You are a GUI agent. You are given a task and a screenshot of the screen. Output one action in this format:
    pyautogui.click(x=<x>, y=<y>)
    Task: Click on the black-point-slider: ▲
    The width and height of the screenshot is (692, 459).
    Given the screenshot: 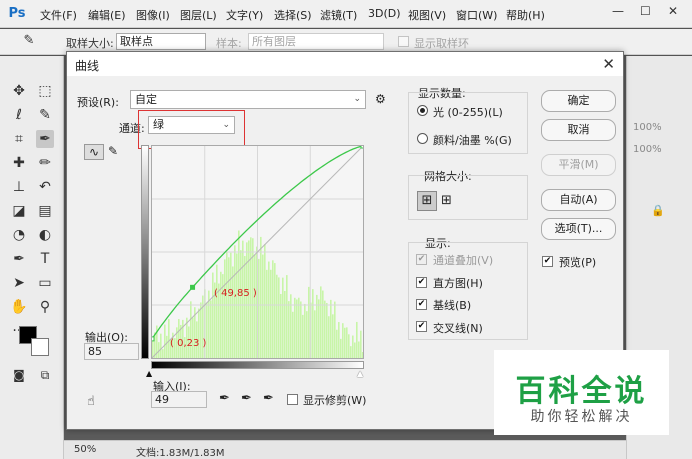 What is the action you would take?
    pyautogui.click(x=149, y=373)
    